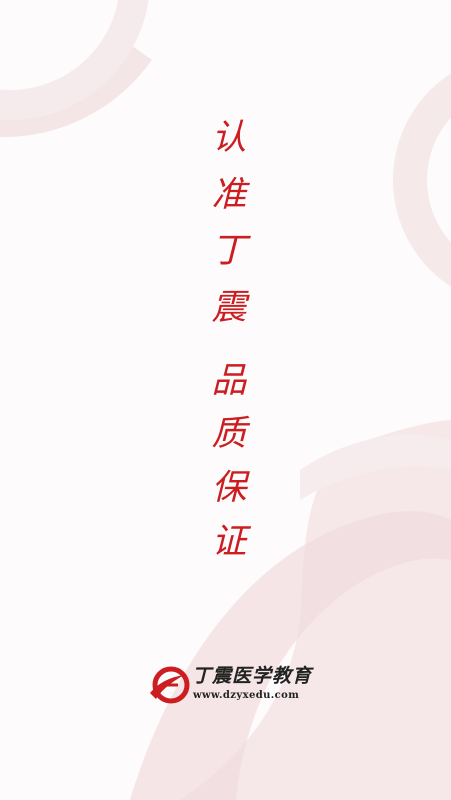 The width and height of the screenshot is (451, 800). I want to click on slogan-char: 证, so click(229, 542).